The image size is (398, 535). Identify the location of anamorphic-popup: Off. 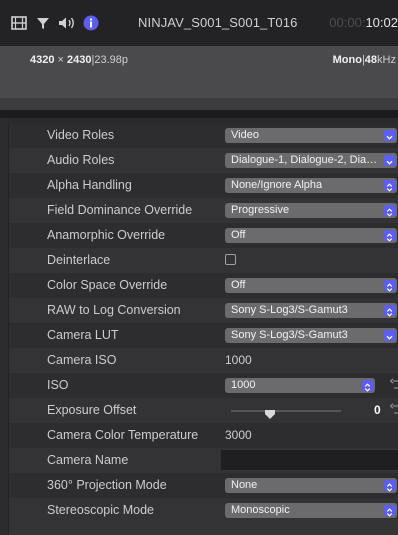
(311, 235).